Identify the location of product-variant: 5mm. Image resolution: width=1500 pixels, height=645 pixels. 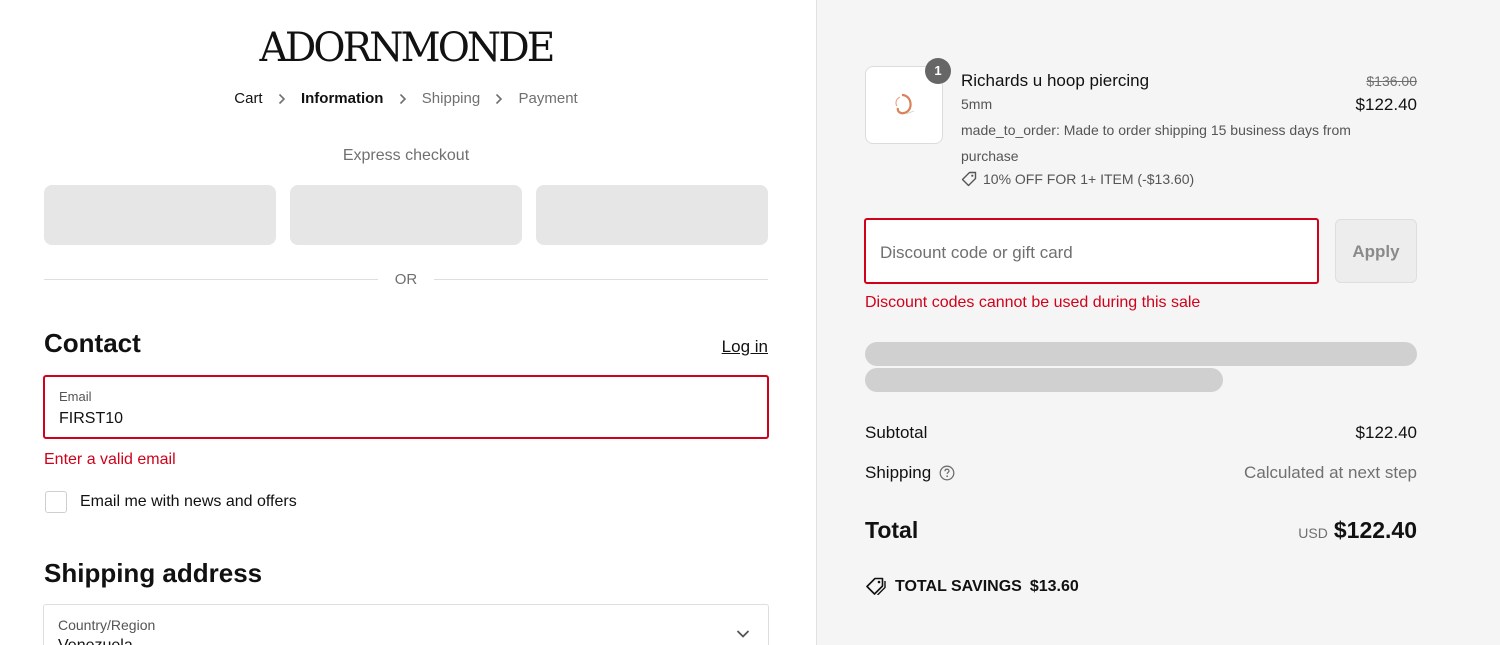
(977, 104).